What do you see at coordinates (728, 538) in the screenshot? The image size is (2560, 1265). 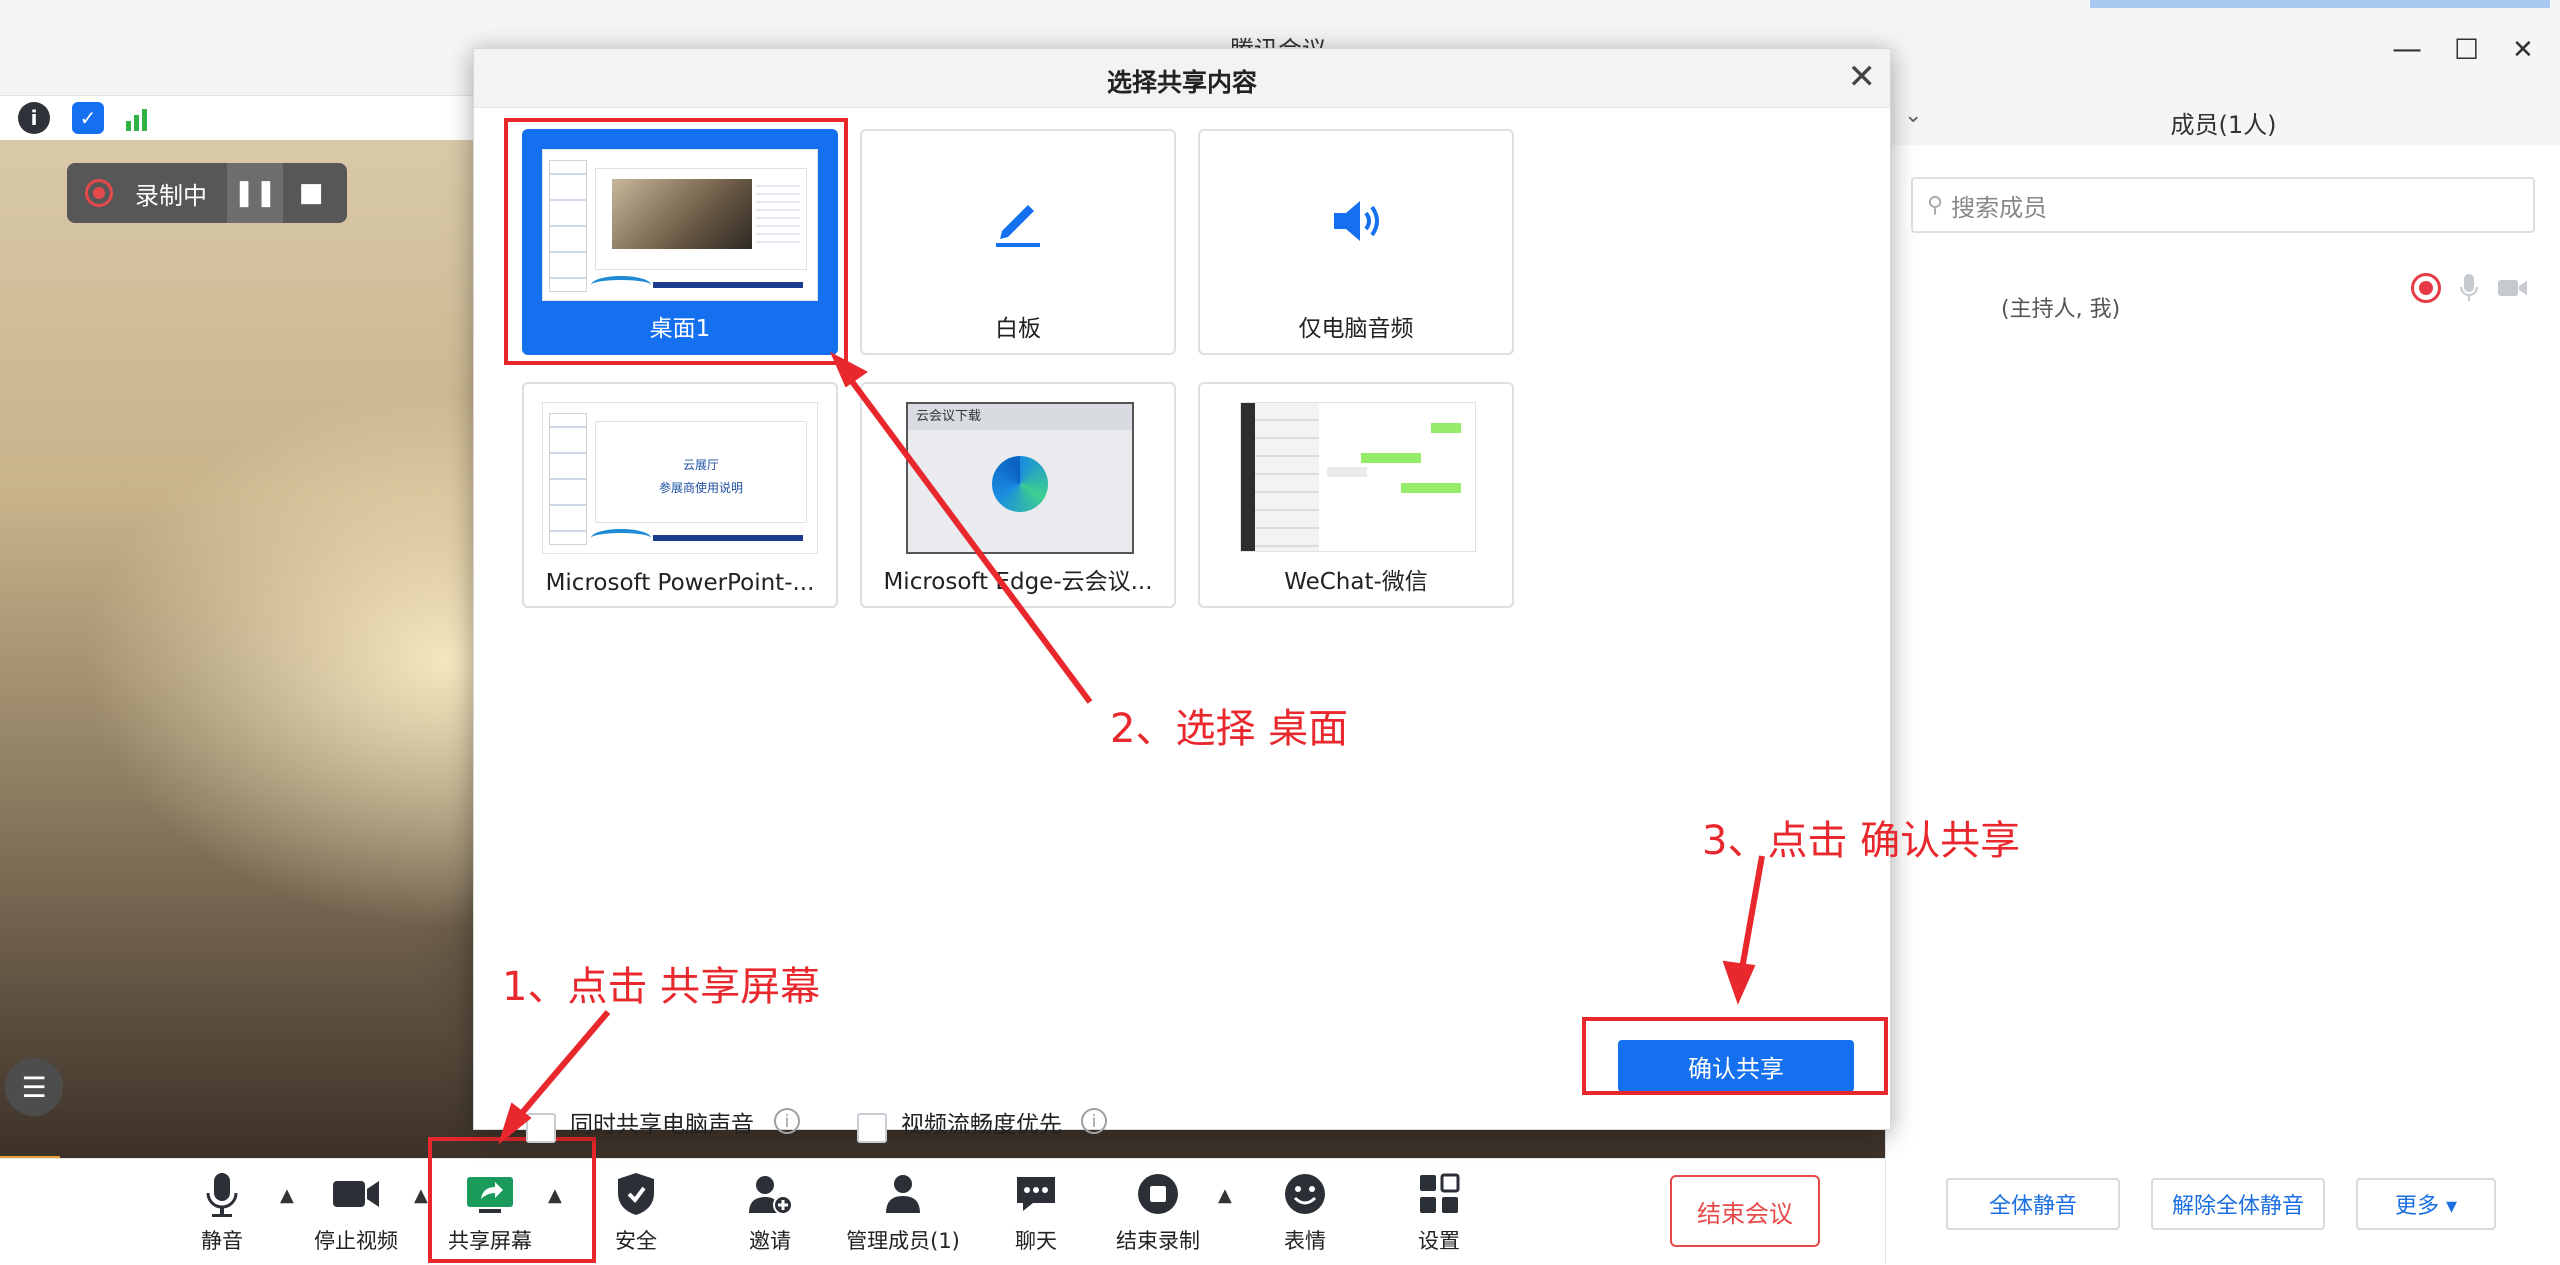 I see `thumb-footer-bar` at bounding box center [728, 538].